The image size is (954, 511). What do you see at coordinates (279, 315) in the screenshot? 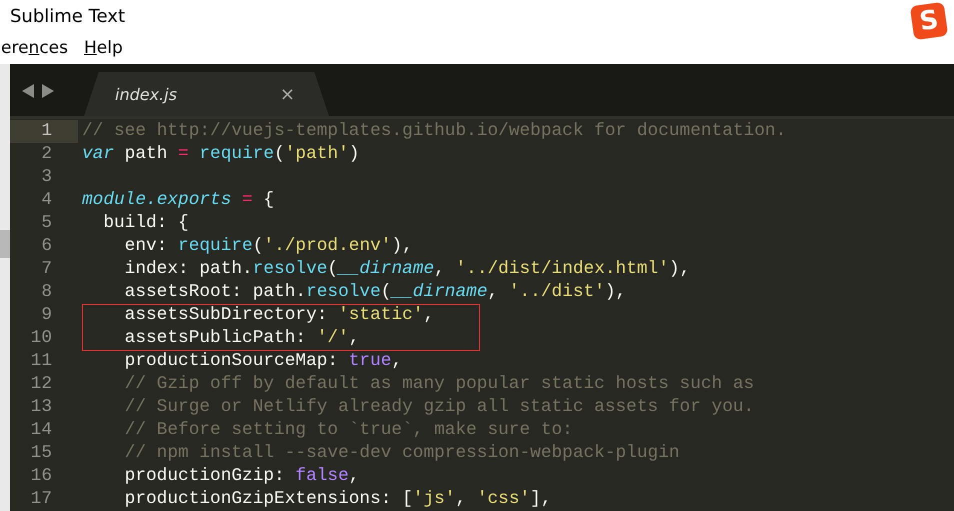
I see `code-line: assetsSubDirectory: 'static',` at bounding box center [279, 315].